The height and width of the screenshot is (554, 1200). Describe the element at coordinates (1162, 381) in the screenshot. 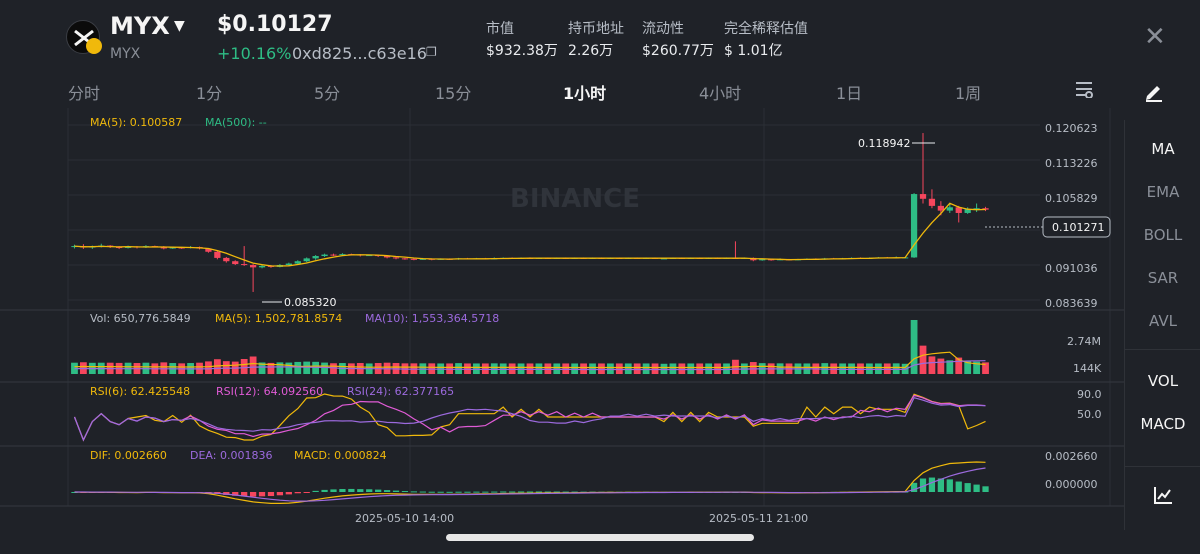

I see `indicator-vol: VOL` at that location.